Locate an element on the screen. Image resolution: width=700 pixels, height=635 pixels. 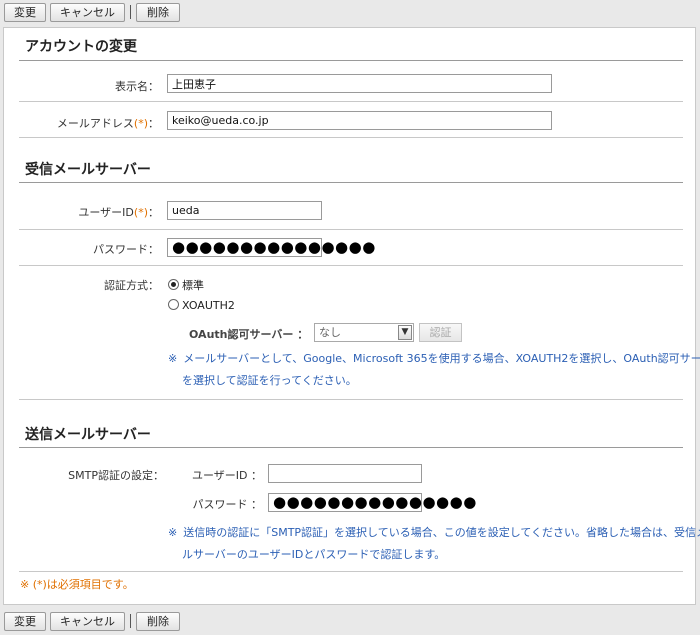
outgoing-password-input: ●●●●●●●●●●●●●●● is located at coordinates (372, 502).